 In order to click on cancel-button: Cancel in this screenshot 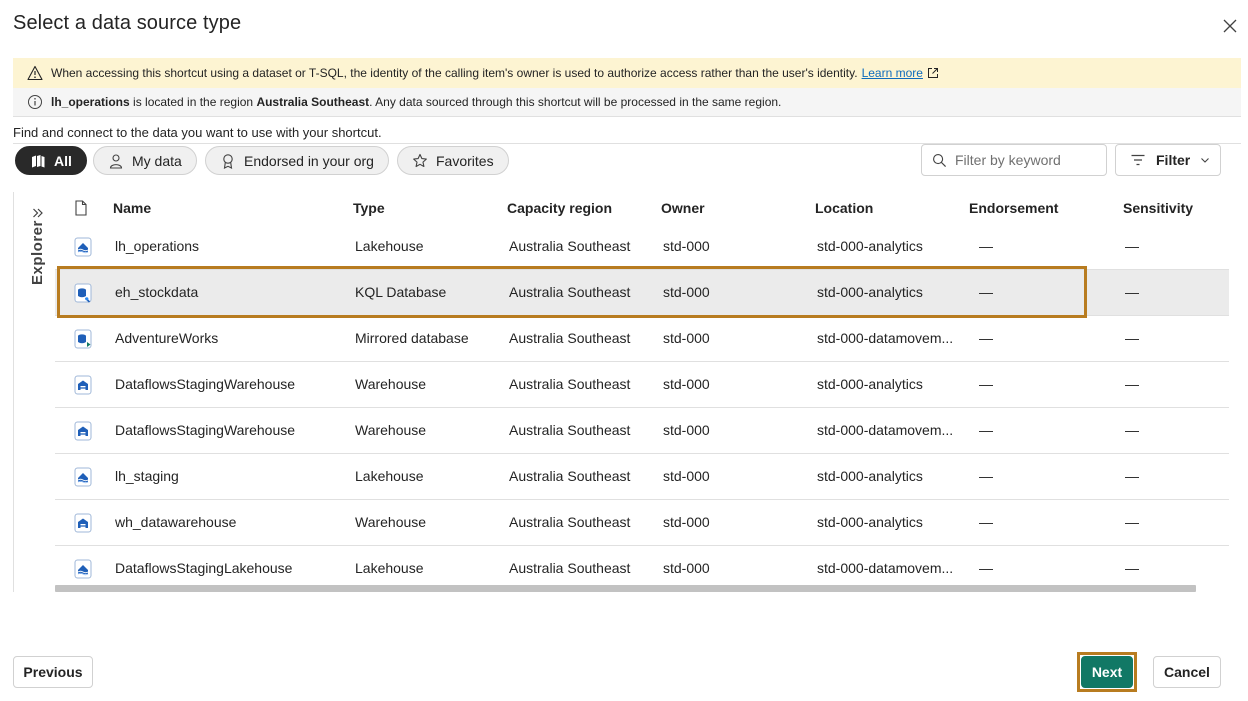, I will do `click(1187, 672)`.